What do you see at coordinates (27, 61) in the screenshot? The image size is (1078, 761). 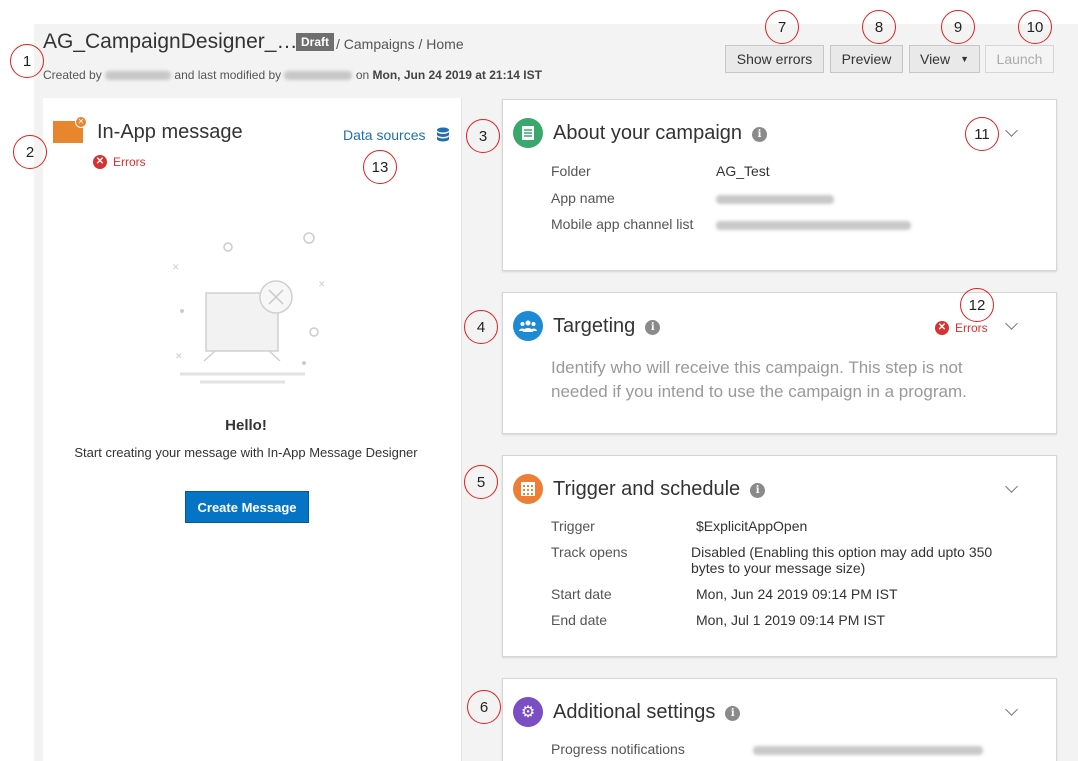 I see `annotation-marker-1: 1` at bounding box center [27, 61].